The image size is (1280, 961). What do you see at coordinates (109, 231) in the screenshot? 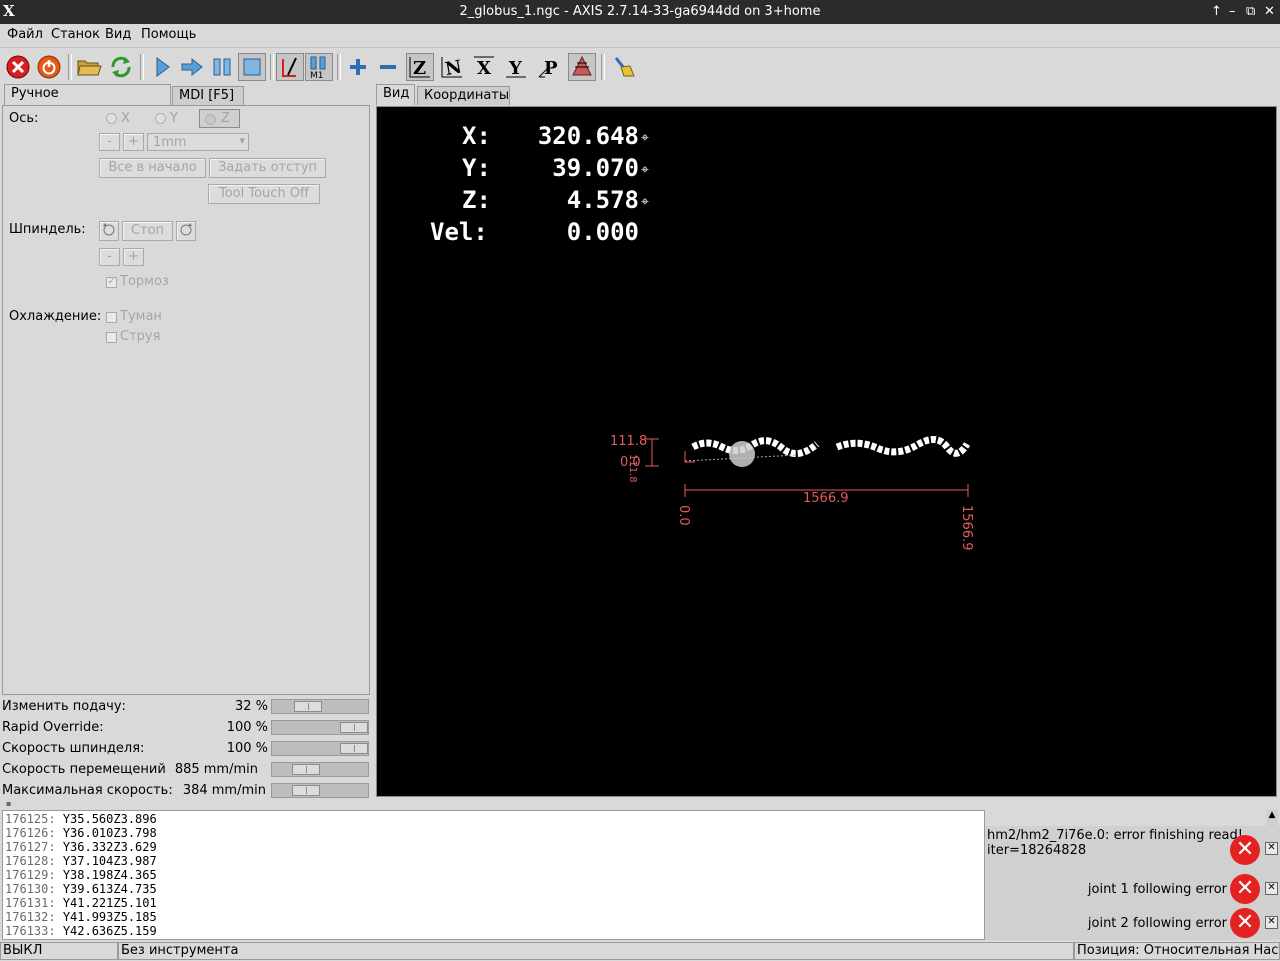
I see `spindle-ccw-button` at bounding box center [109, 231].